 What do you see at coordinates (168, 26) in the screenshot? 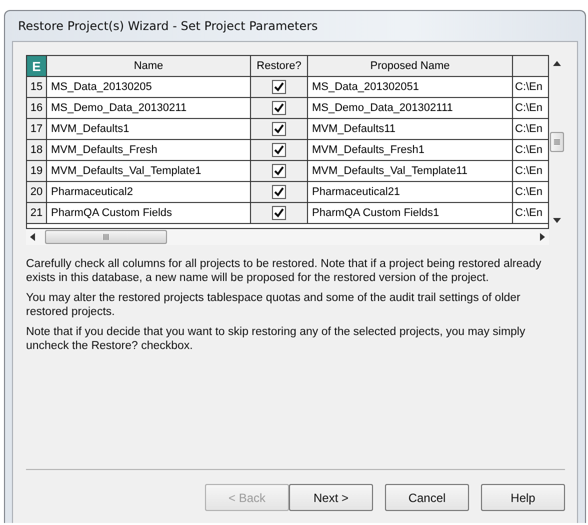
I see `window-title: Restore Project(s) Wizard - Set Project Parameters` at bounding box center [168, 26].